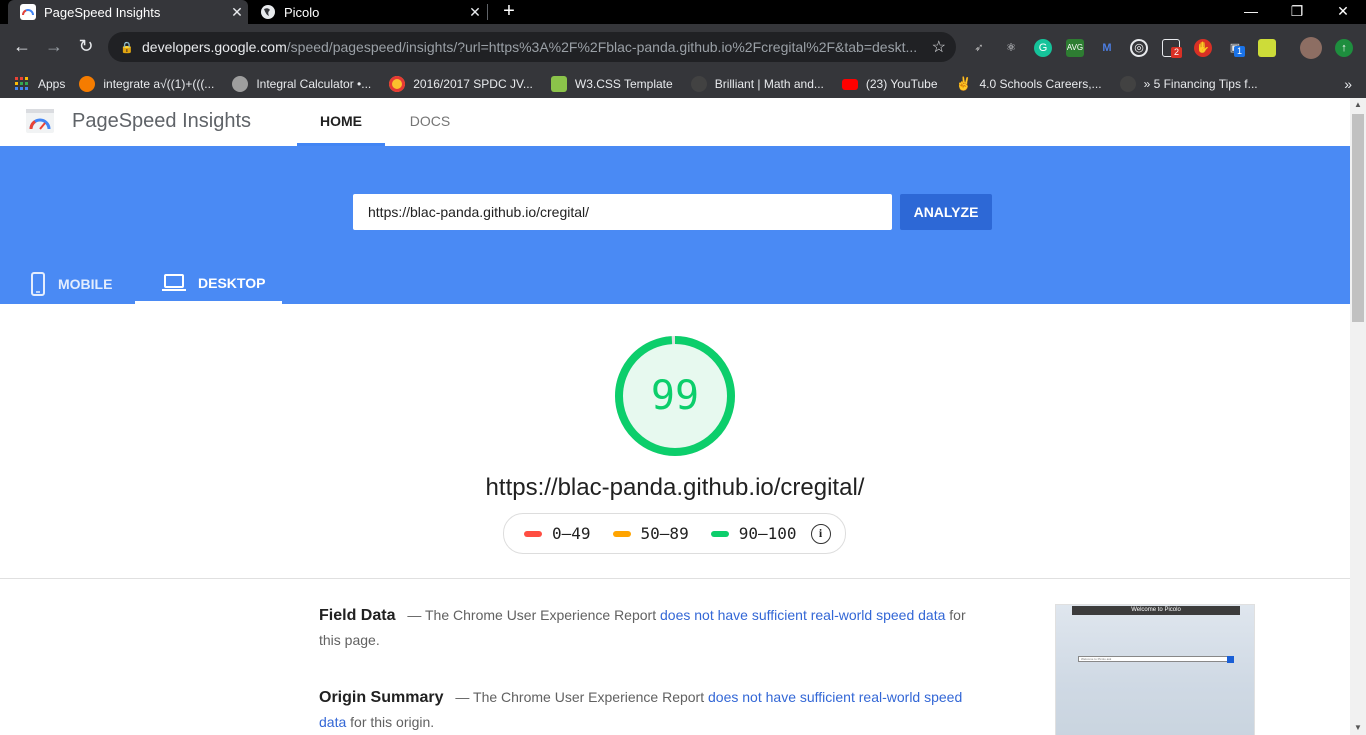  I want to click on avg-icon: AVG, so click(1075, 48).